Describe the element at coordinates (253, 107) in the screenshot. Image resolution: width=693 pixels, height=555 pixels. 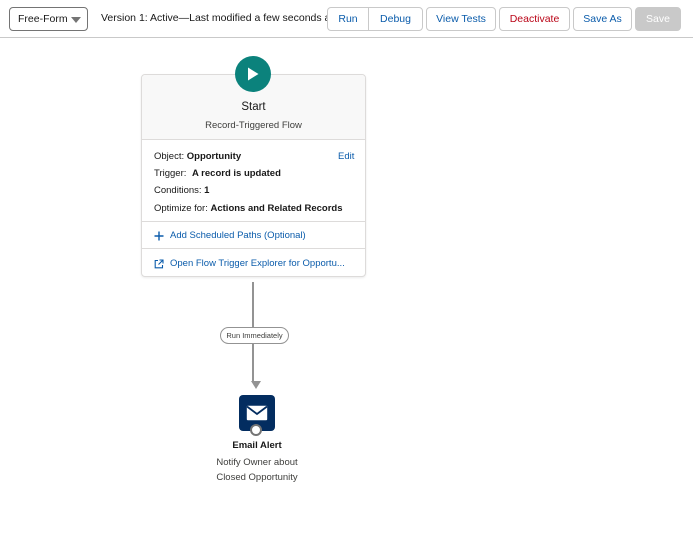
I see `start-node-title: Start` at that location.